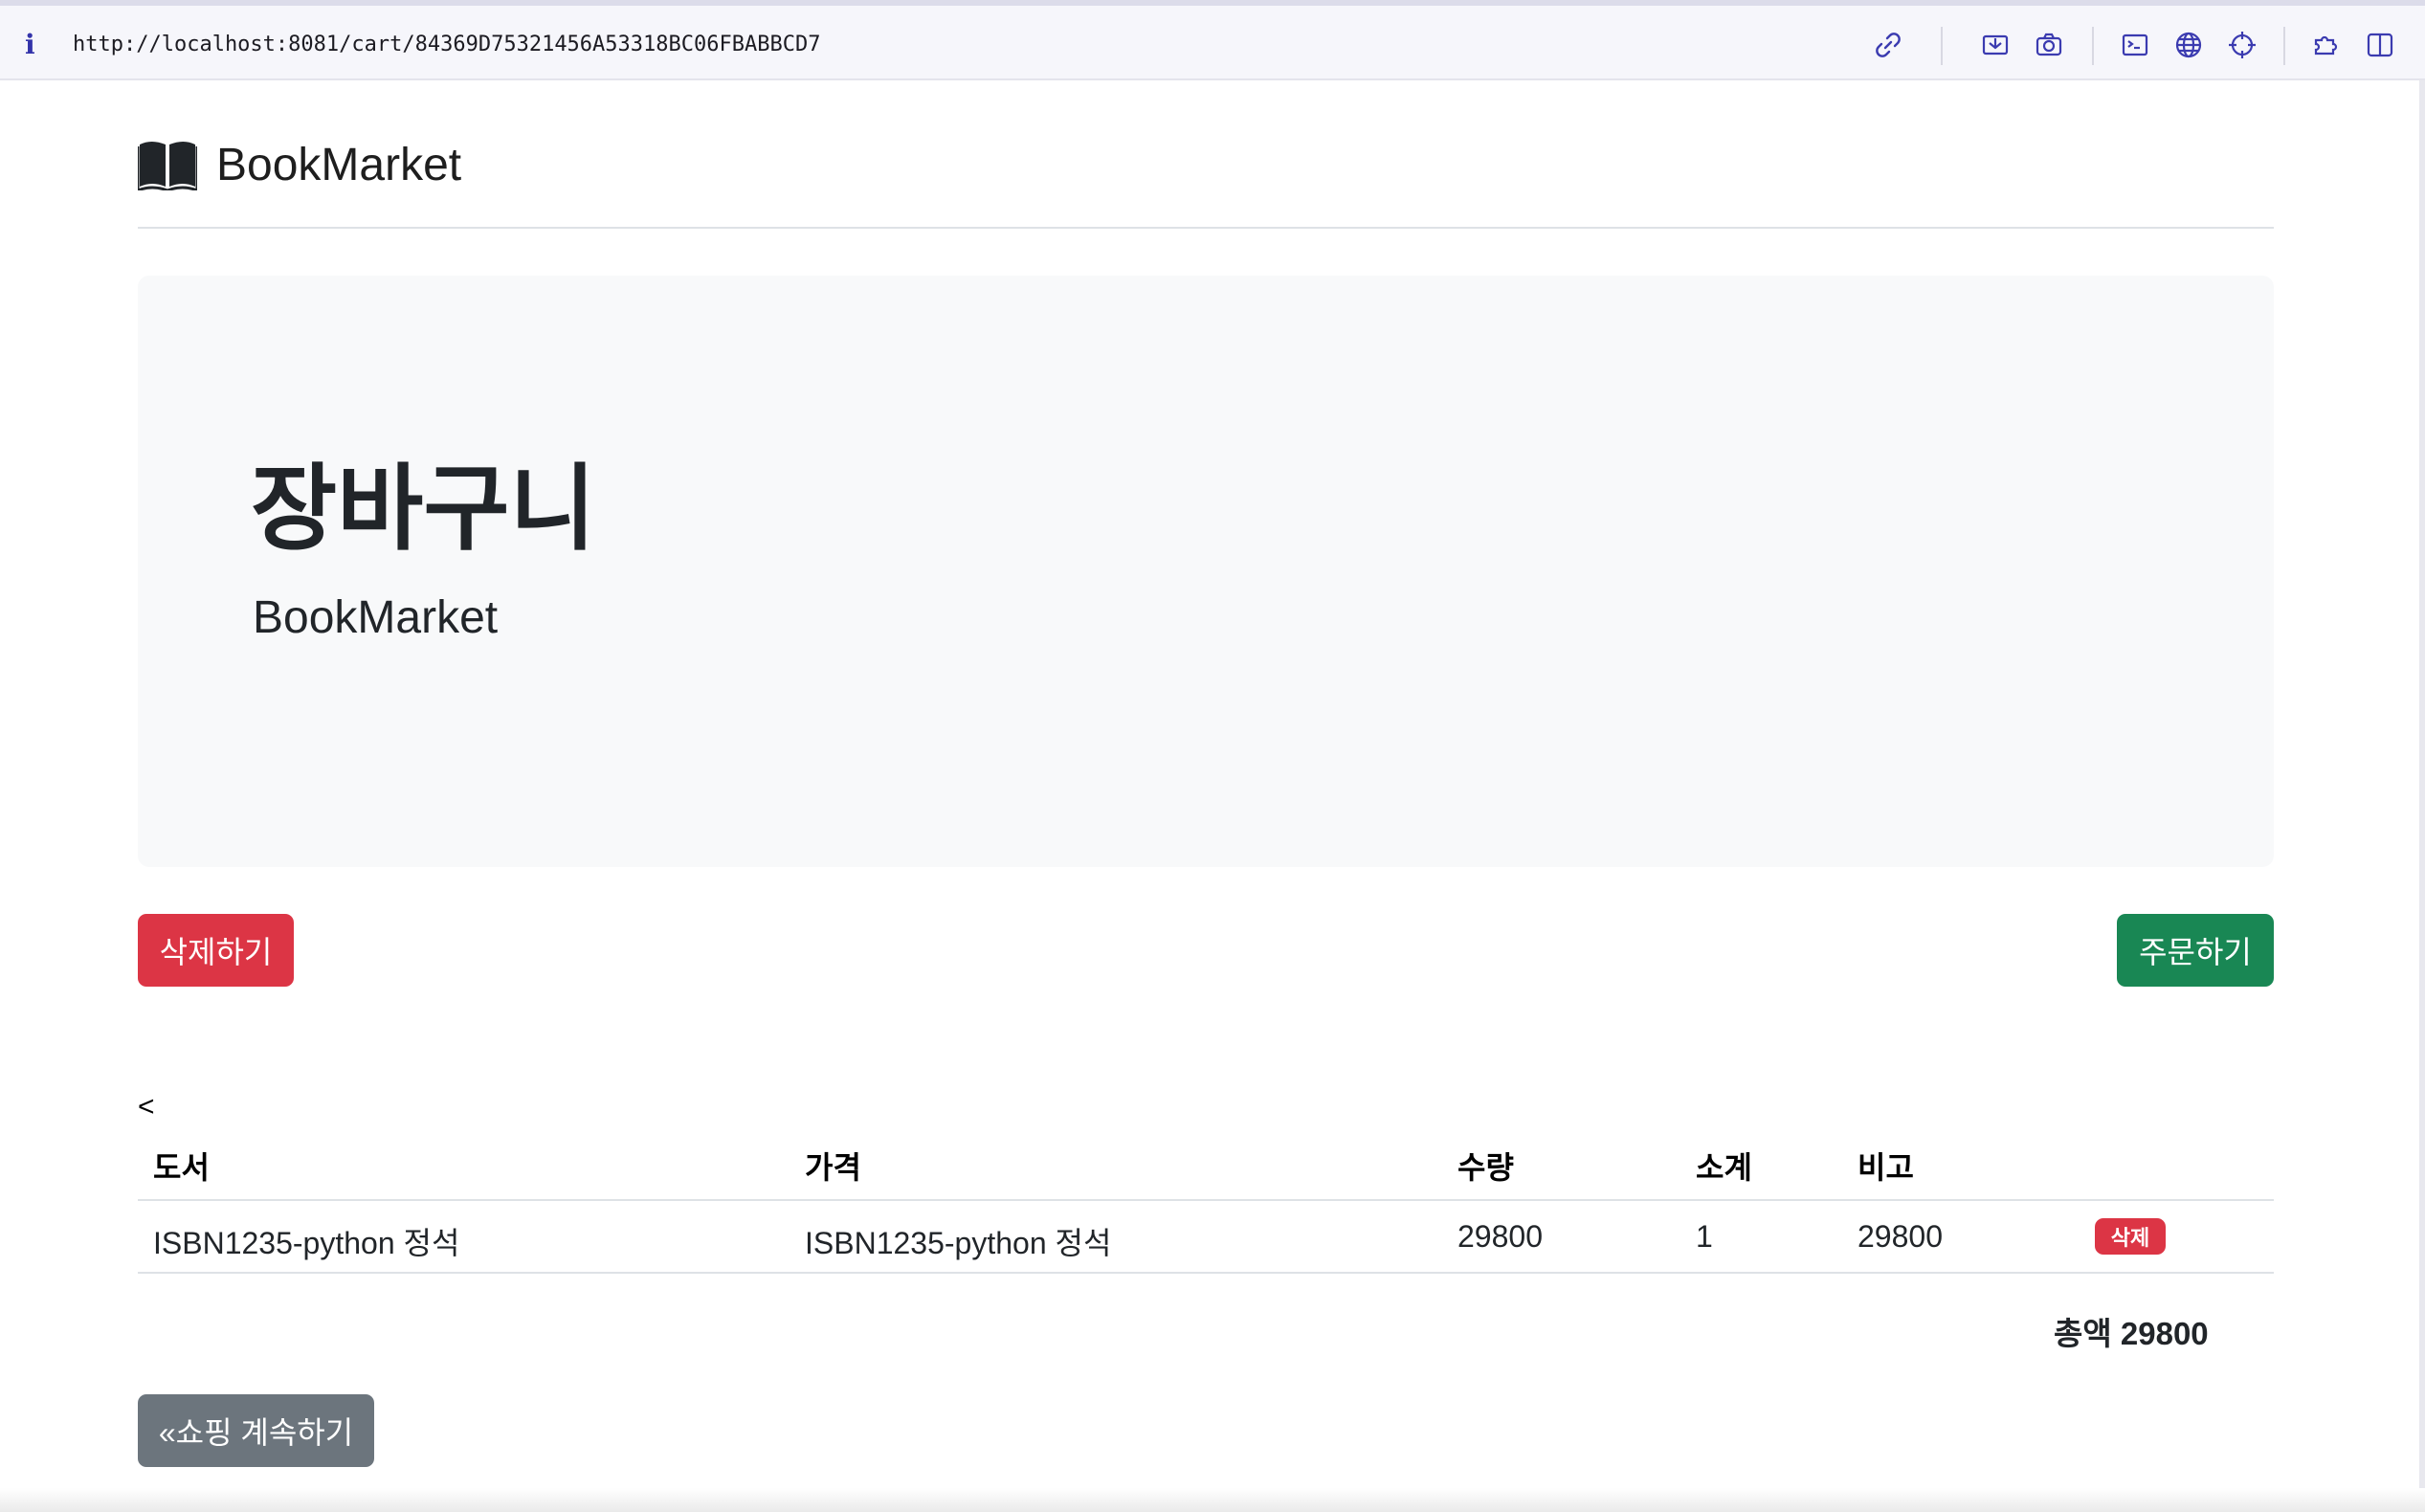 This screenshot has width=2425, height=1512. Describe the element at coordinates (2326, 45) in the screenshot. I see `extensions-icon` at that location.